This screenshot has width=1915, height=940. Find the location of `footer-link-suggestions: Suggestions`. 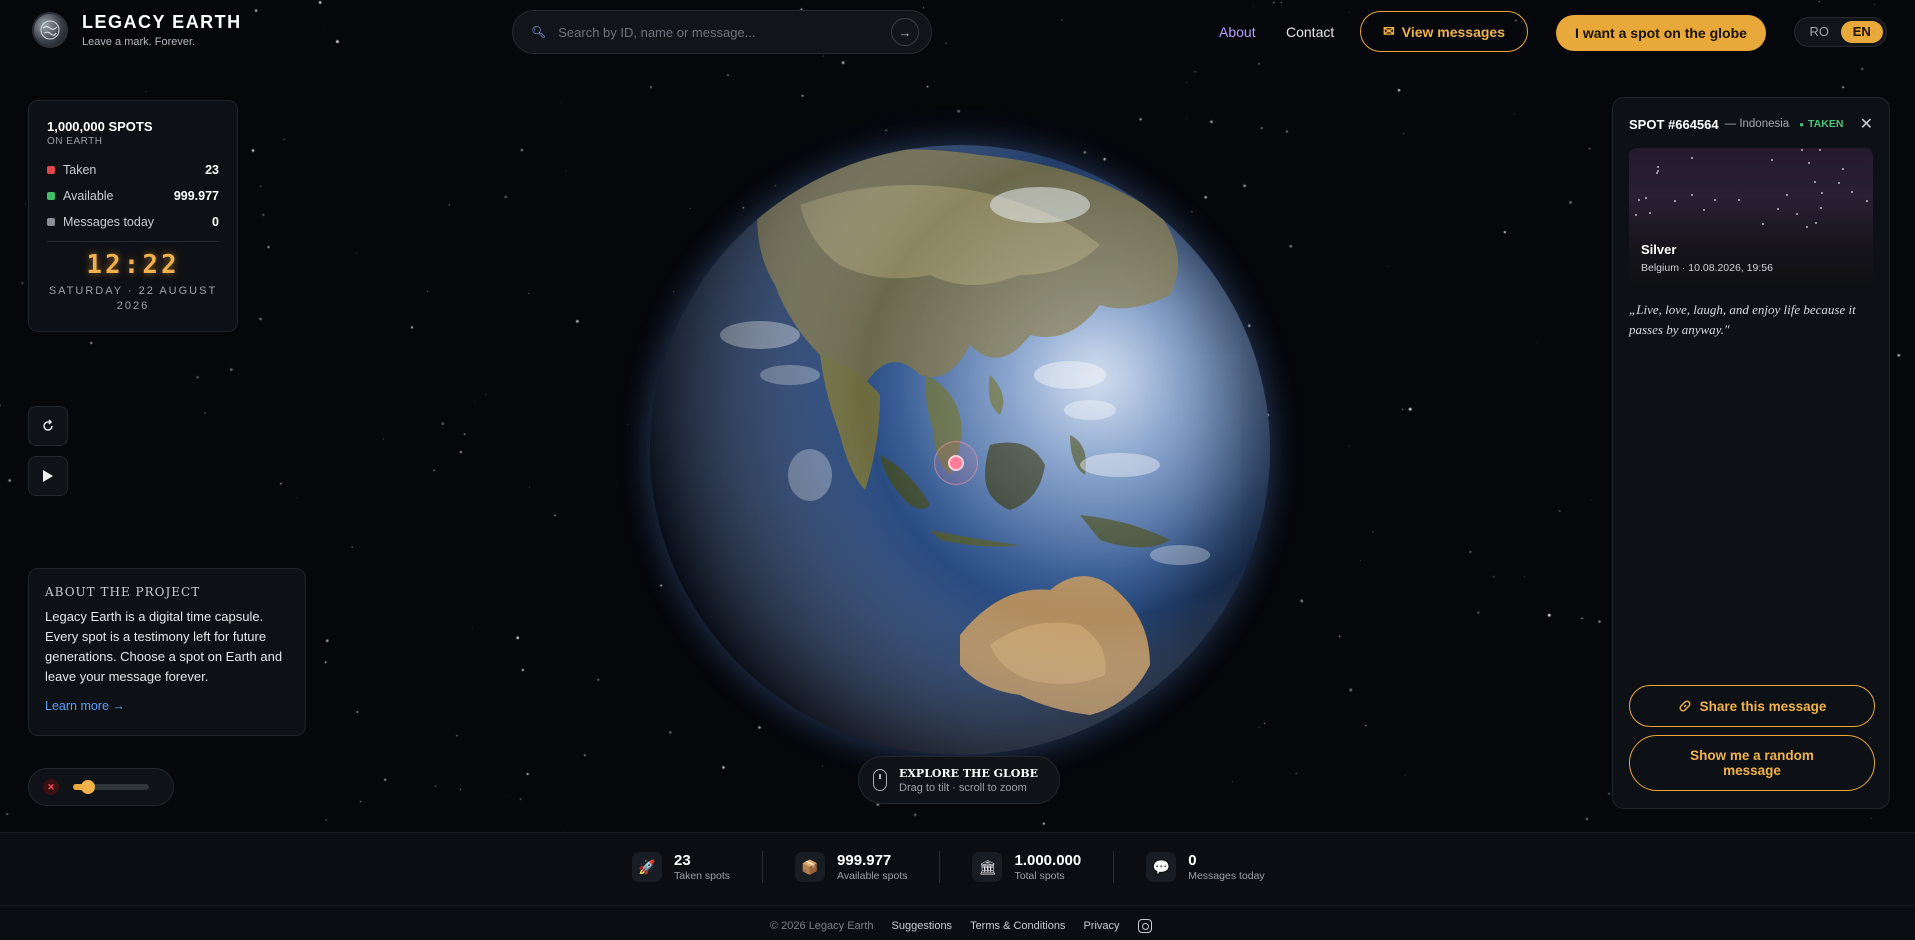

footer-link-suggestions: Suggestions is located at coordinates (922, 926).